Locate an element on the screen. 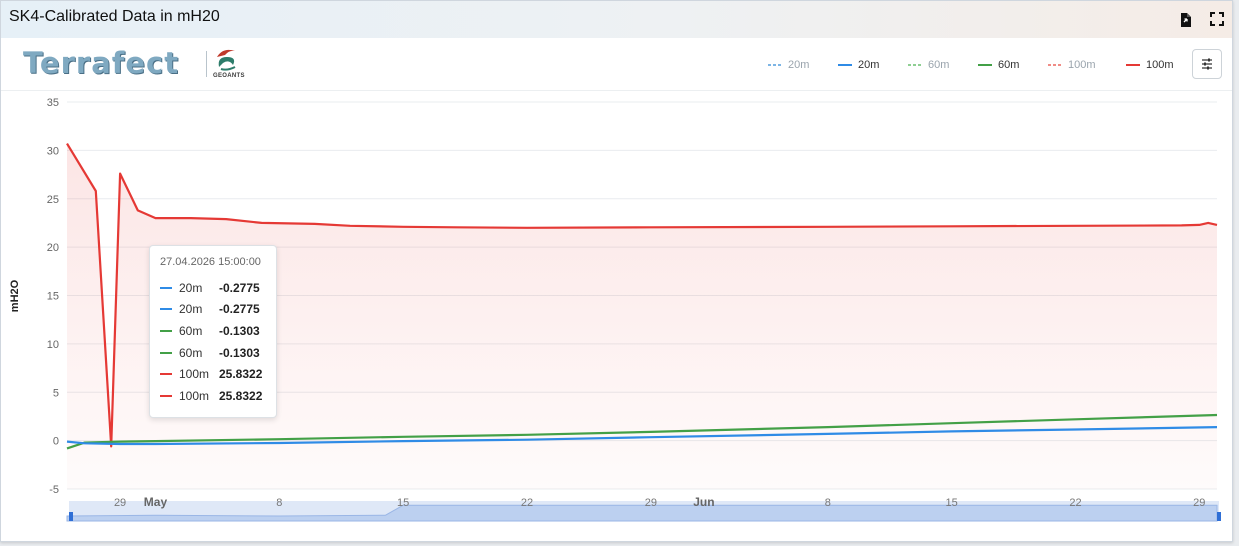  y-tick-label: 30 is located at coordinates (53, 151).